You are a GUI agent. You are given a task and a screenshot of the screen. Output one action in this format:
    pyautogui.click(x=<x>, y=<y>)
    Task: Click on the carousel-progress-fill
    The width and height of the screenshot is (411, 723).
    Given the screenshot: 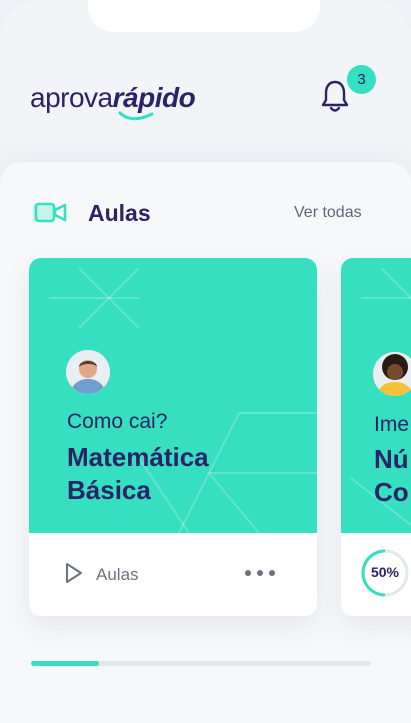 What is the action you would take?
    pyautogui.click(x=65, y=663)
    